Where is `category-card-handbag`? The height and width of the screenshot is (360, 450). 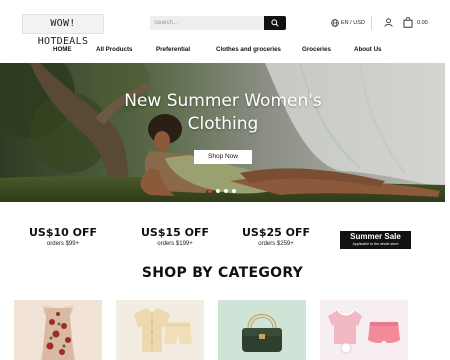
category-card-handbag is located at coordinates (262, 330).